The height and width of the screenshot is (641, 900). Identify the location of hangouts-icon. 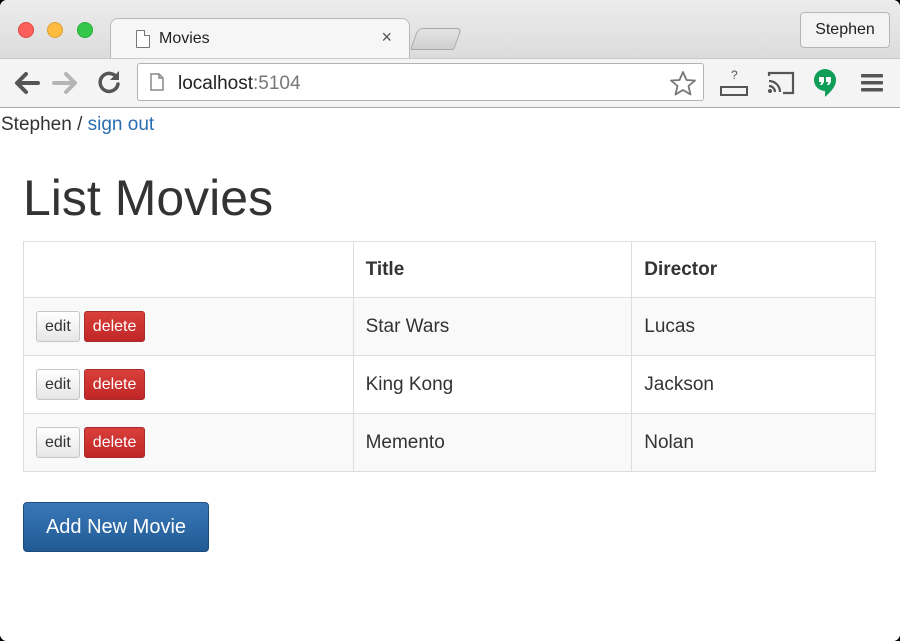
(825, 83).